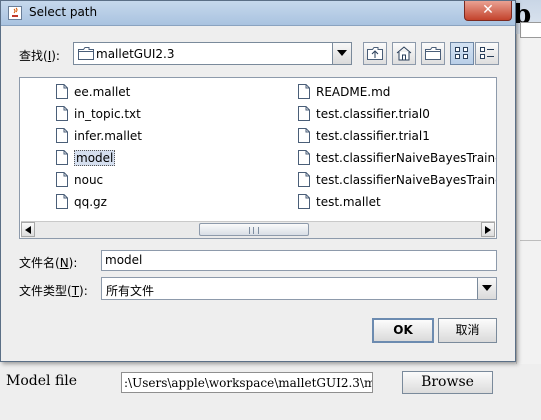  I want to click on list-view-icon, so click(461, 53).